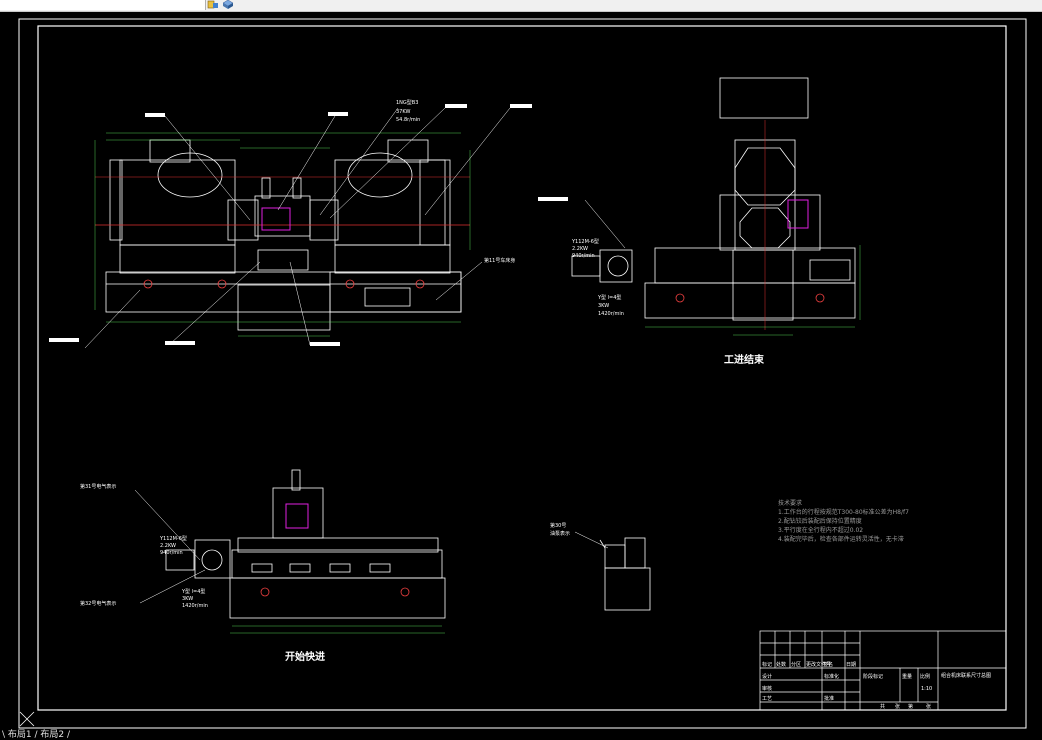  Describe the element at coordinates (767, 664) in the screenshot. I see `tb-label-mark: 标记` at that location.